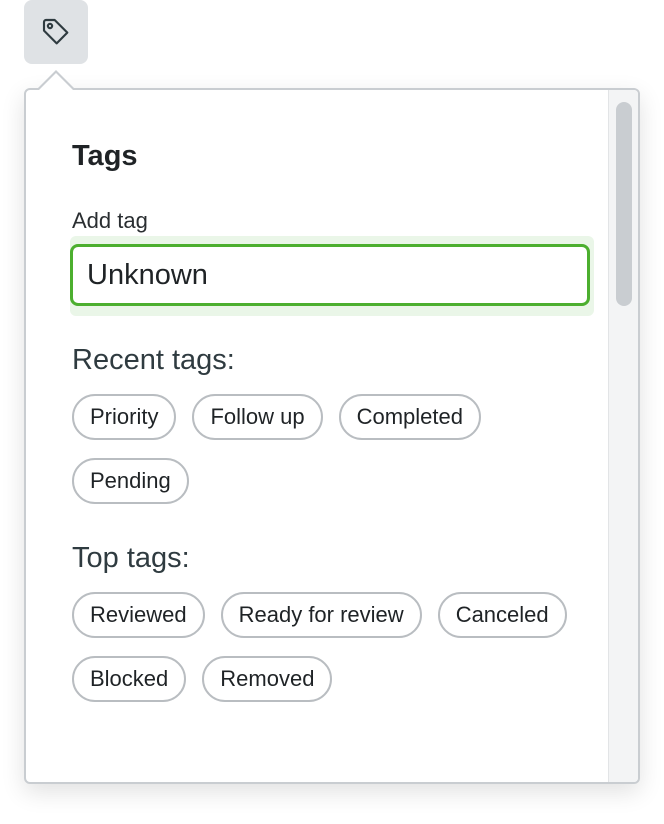  Describe the element at coordinates (131, 558) in the screenshot. I see `top-tags-heading: Top tags:` at that location.